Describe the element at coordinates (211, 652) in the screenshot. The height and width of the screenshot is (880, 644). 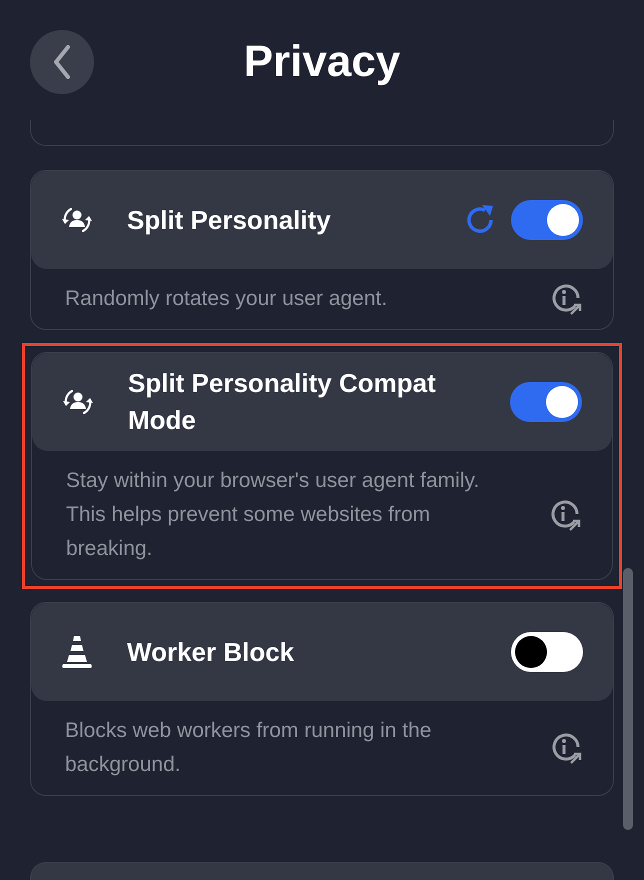
I see `setting-title: Worker Block` at that location.